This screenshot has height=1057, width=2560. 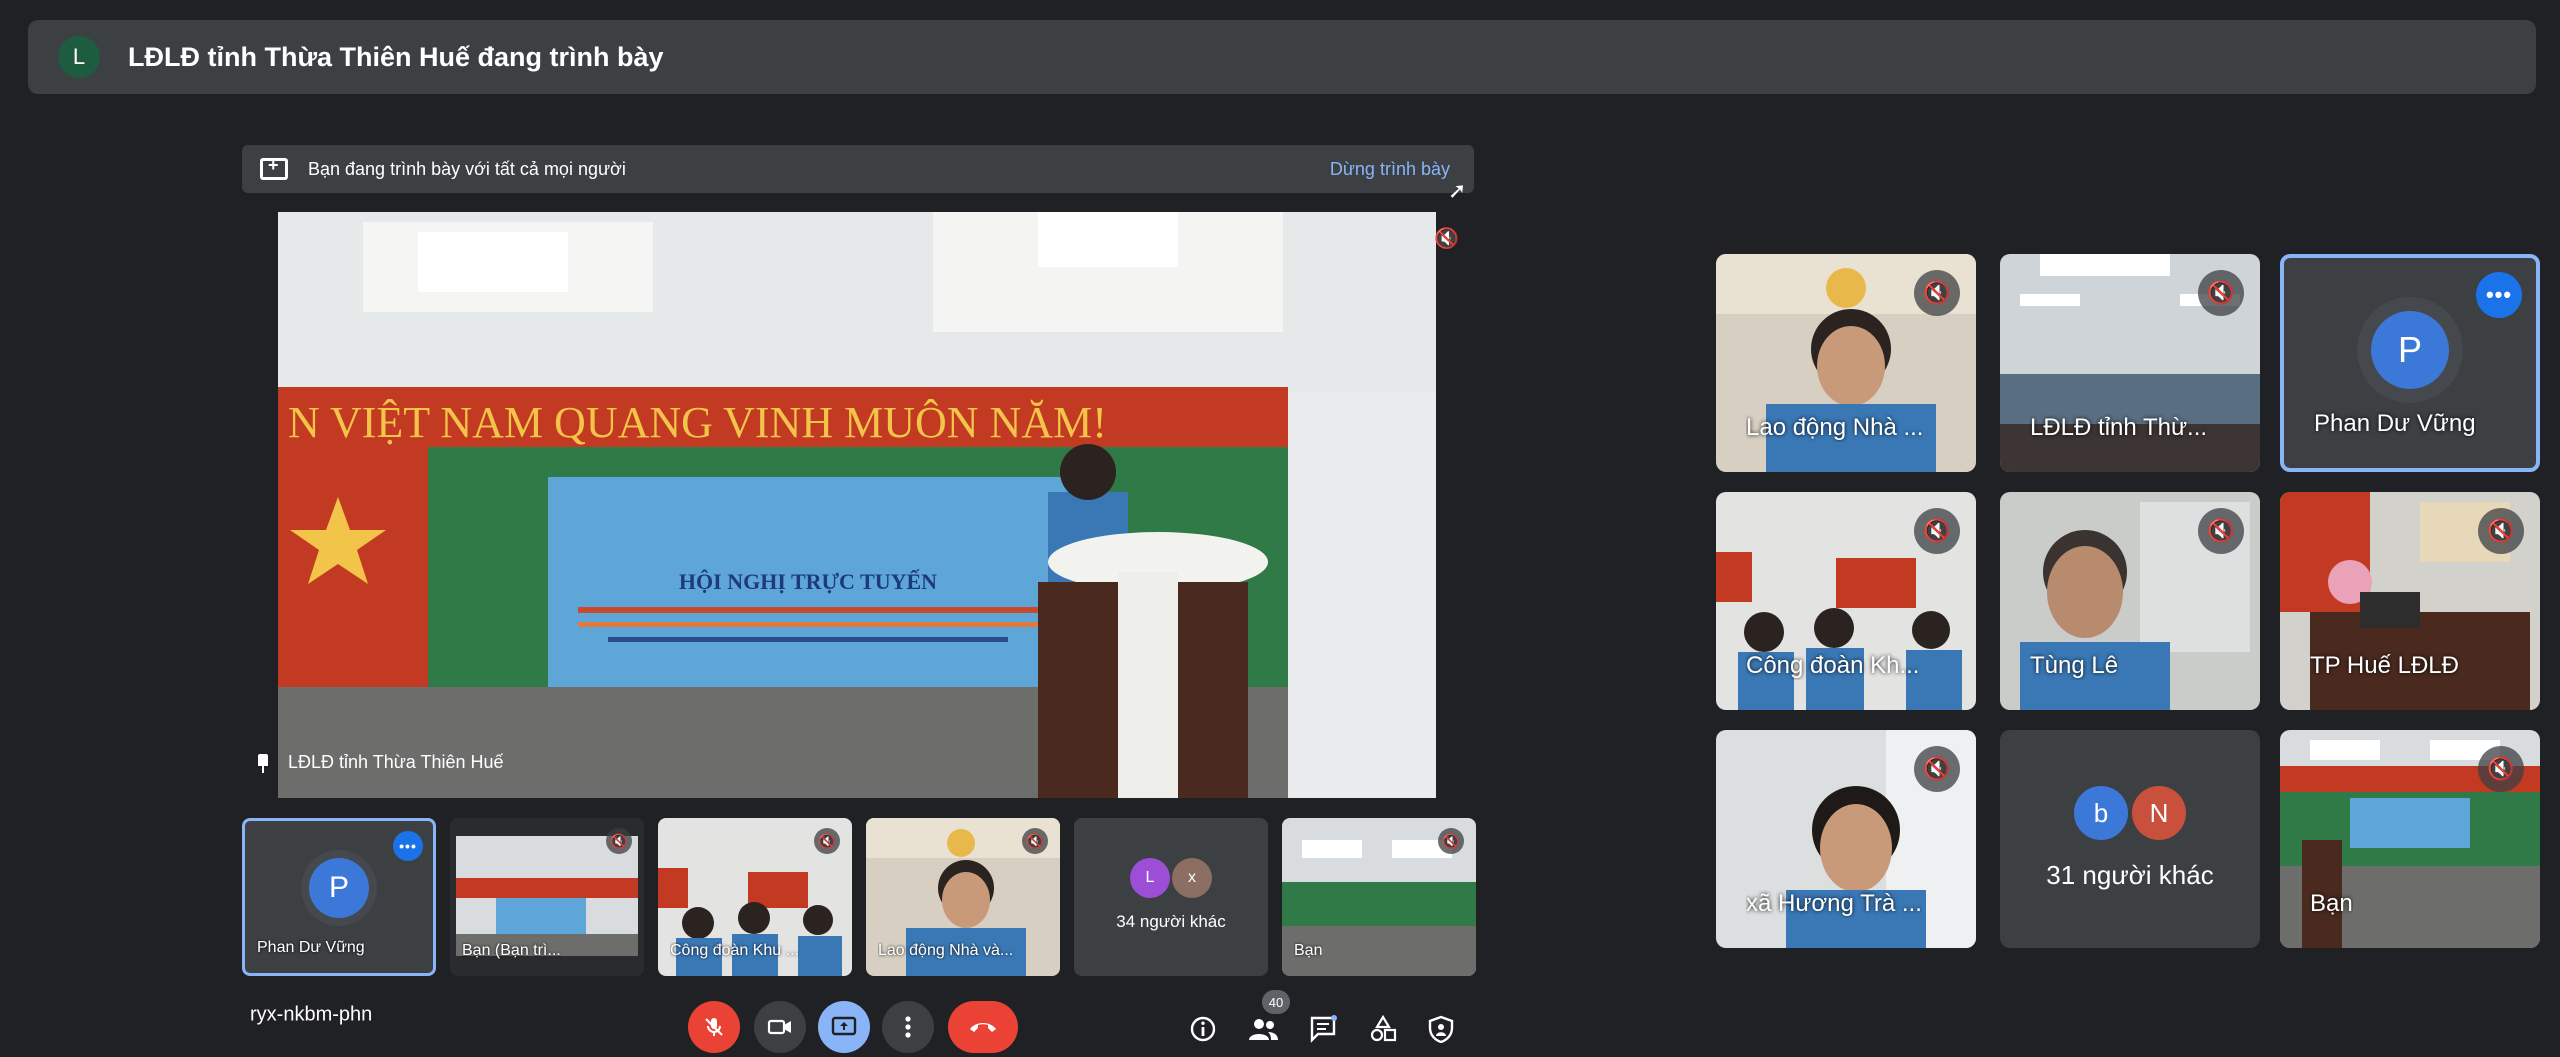 I want to click on camera-button, so click(x=780, y=1027).